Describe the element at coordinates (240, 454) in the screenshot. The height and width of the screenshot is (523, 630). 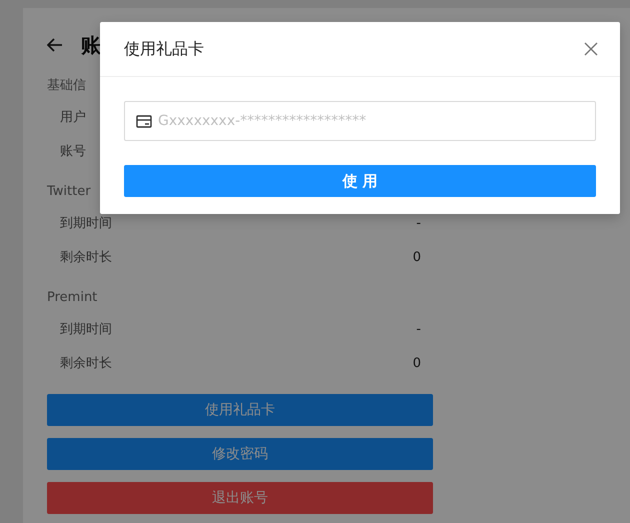
I see `action-button: 修改密码` at that location.